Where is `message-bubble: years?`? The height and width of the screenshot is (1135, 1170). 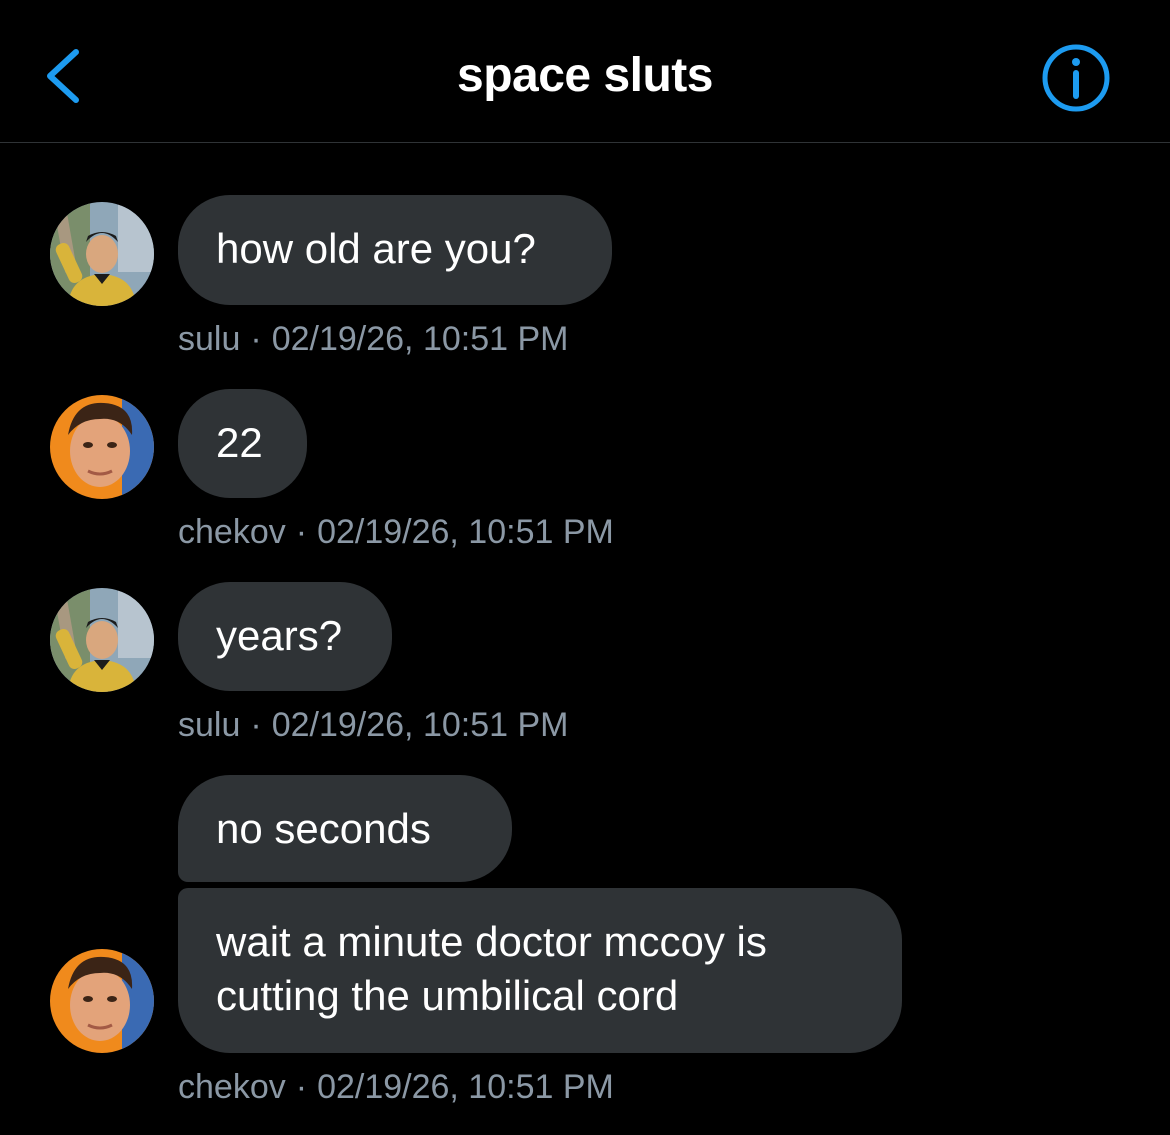 message-bubble: years? is located at coordinates (285, 636).